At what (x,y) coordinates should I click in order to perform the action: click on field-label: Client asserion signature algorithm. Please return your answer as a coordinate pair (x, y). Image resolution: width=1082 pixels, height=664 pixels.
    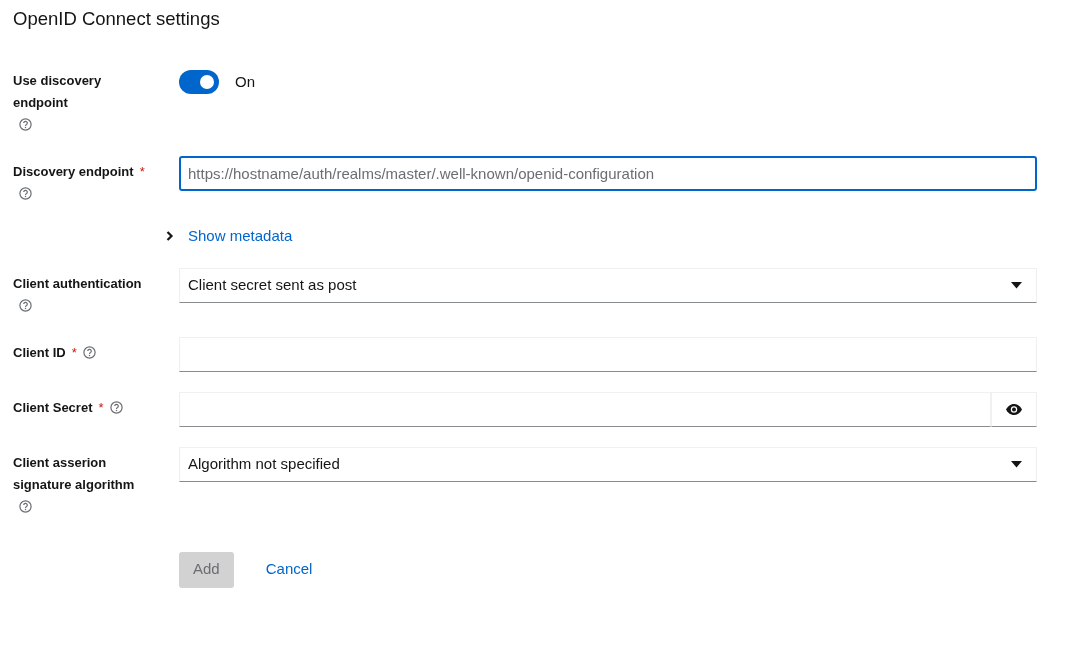
    Looking at the image, I should click on (74, 473).